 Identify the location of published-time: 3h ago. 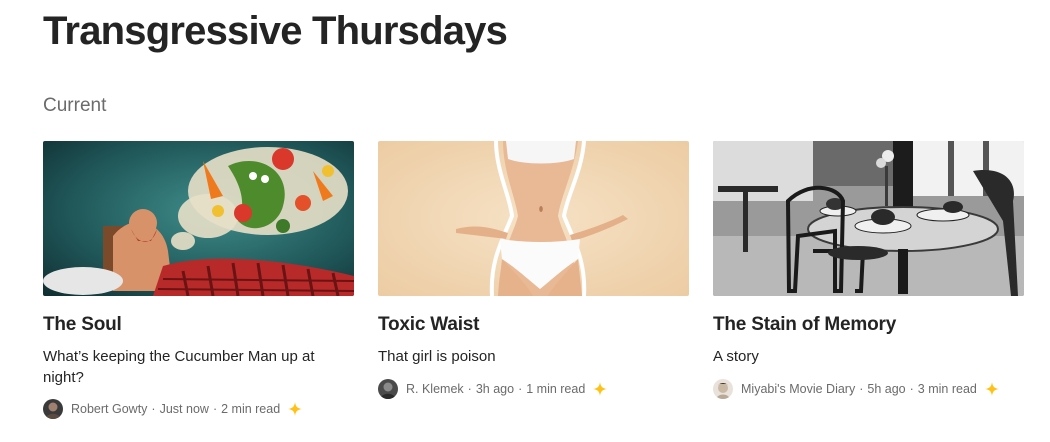
(495, 389).